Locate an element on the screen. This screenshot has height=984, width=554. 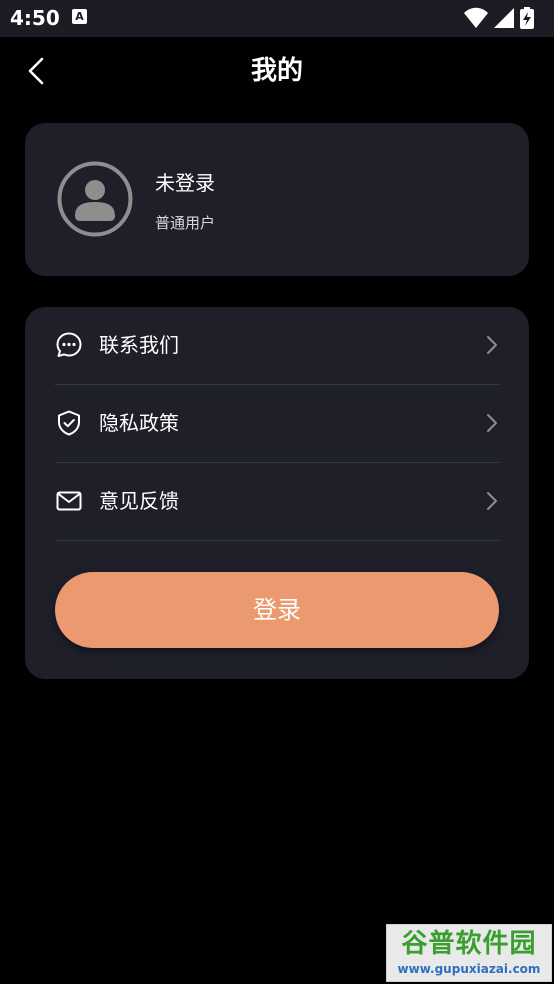
status-bar: 4:50 A is located at coordinates (277, 18).